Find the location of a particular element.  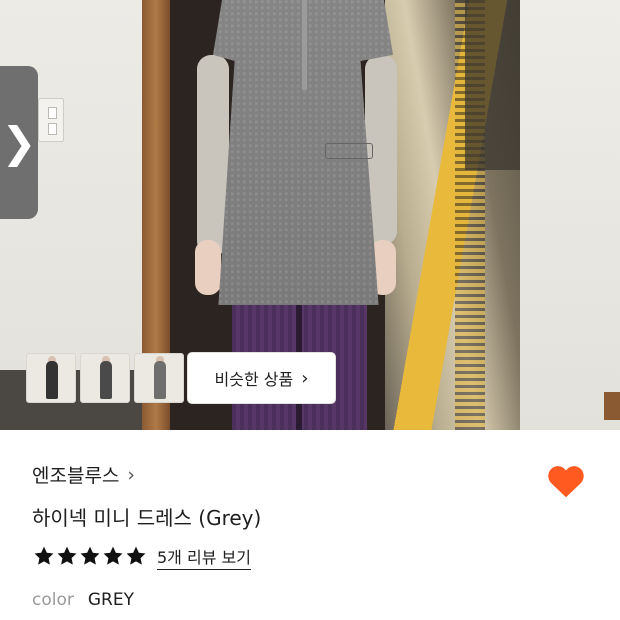

heart-icon is located at coordinates (566, 482).